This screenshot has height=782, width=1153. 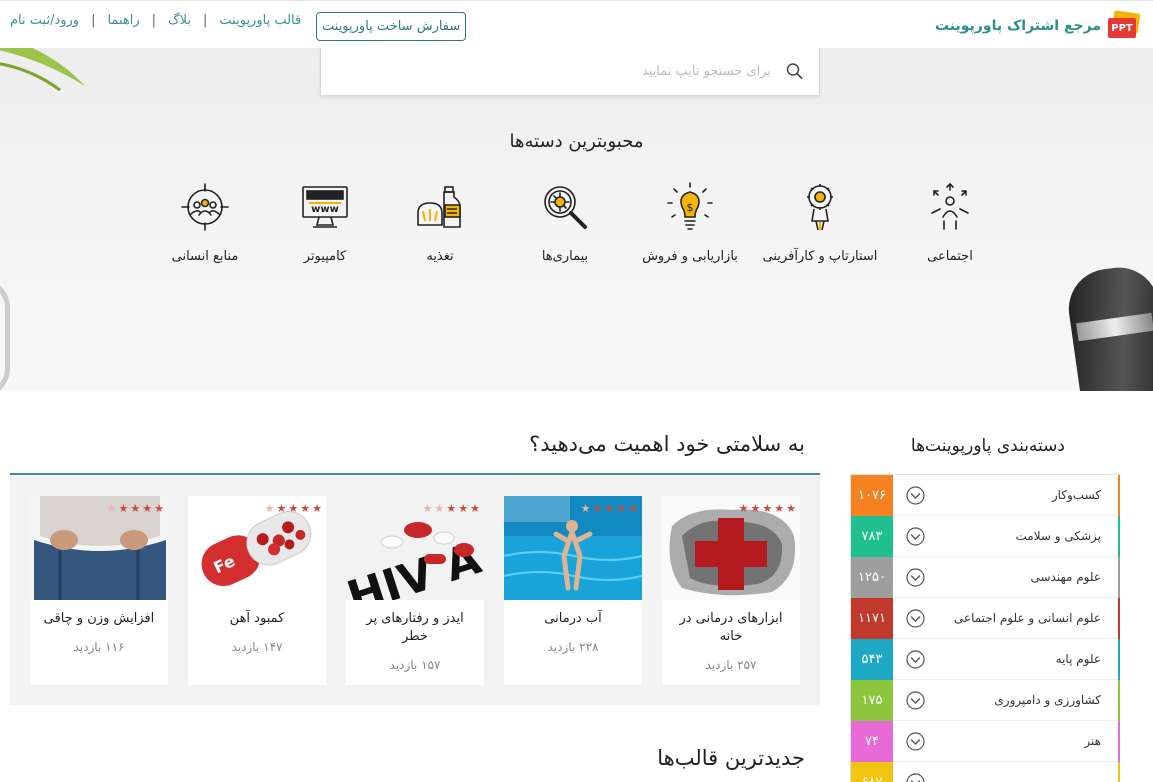 What do you see at coordinates (99, 647) in the screenshot?
I see `card-views: ۱۱۶ بازدید` at bounding box center [99, 647].